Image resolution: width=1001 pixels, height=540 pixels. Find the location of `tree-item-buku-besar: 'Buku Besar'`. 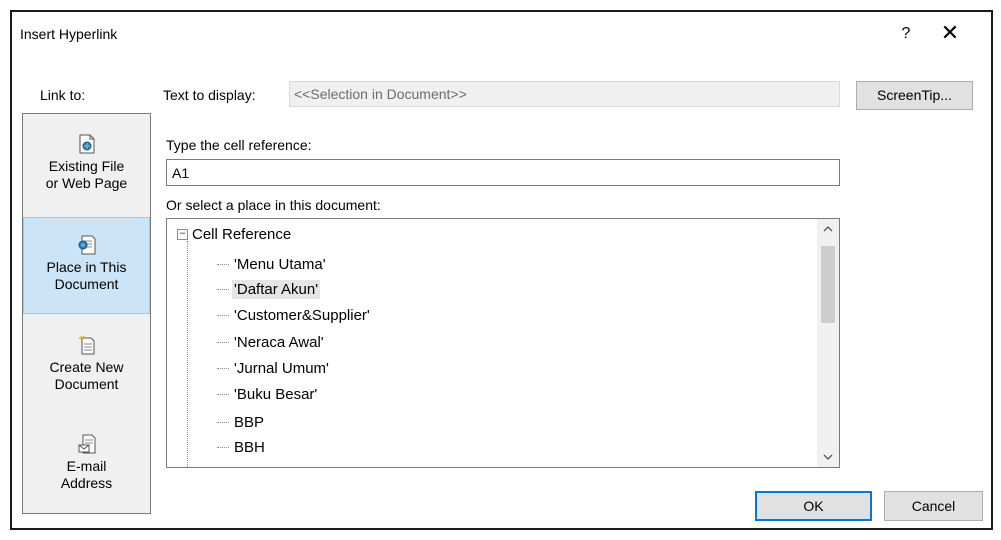

tree-item-buku-besar: 'Buku Besar' is located at coordinates (268, 394).